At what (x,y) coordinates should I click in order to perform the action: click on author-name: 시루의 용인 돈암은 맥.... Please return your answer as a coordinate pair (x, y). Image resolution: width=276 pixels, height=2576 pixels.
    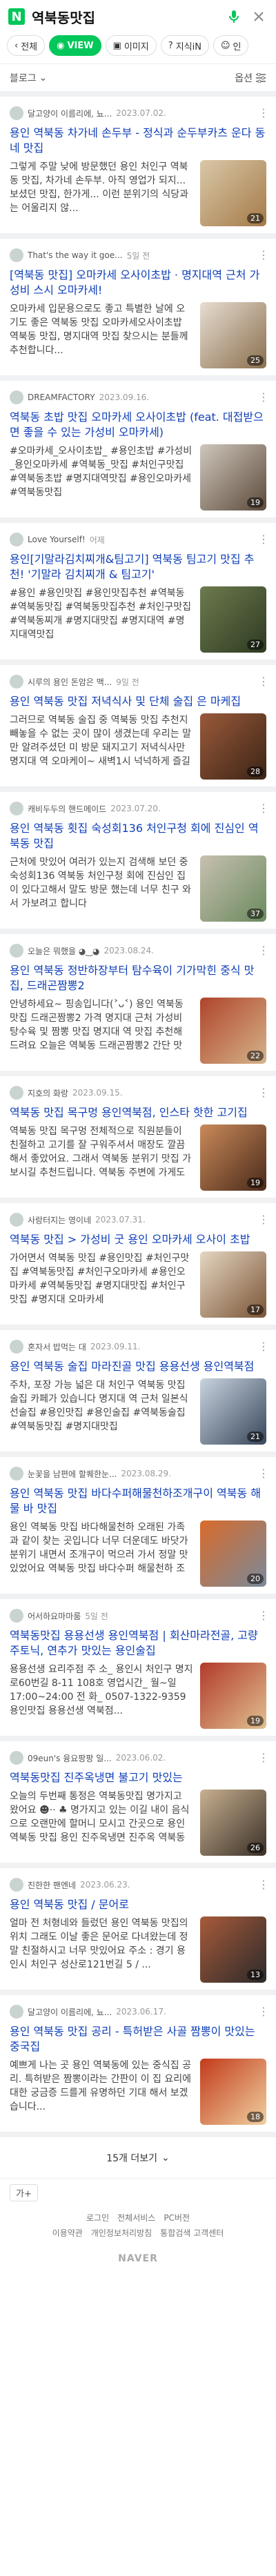
    Looking at the image, I should click on (70, 682).